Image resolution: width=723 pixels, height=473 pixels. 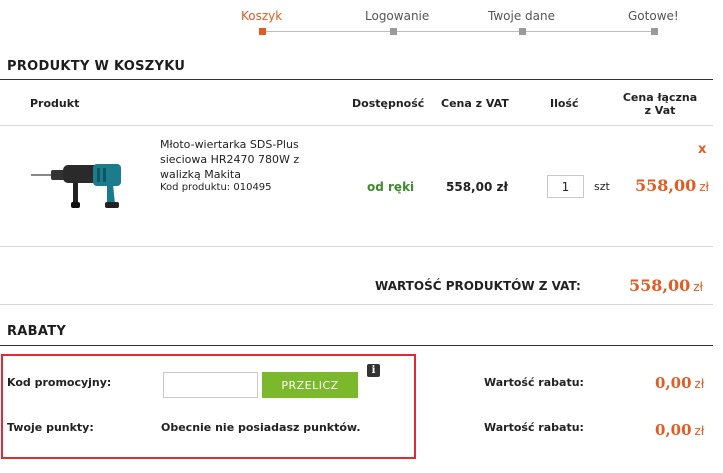 I want to click on step-done: Gotowe!, so click(x=653, y=16).